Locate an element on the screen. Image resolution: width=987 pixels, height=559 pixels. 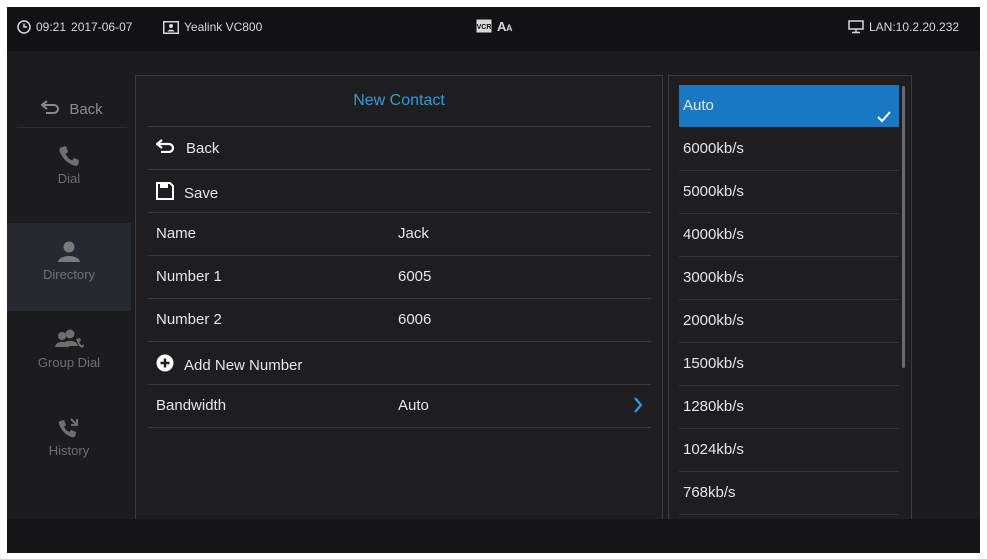
option-label: 3000kb/s is located at coordinates (713, 277).